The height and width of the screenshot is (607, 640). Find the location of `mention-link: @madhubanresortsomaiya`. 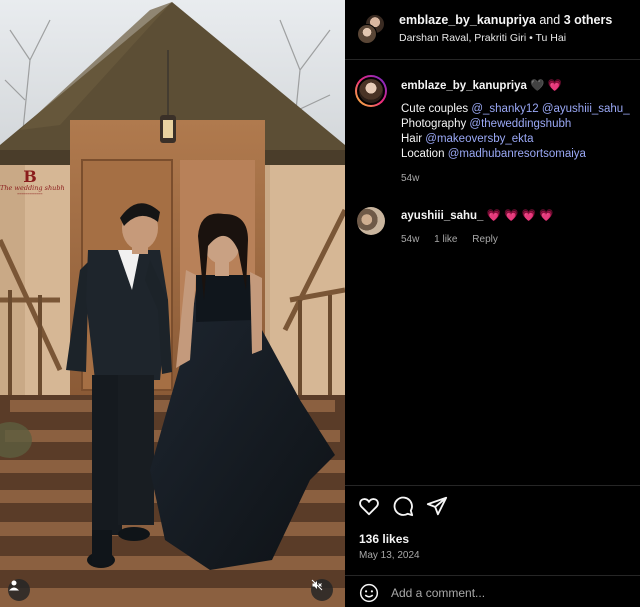

mention-link: @madhubanresortsomaiya is located at coordinates (517, 154).